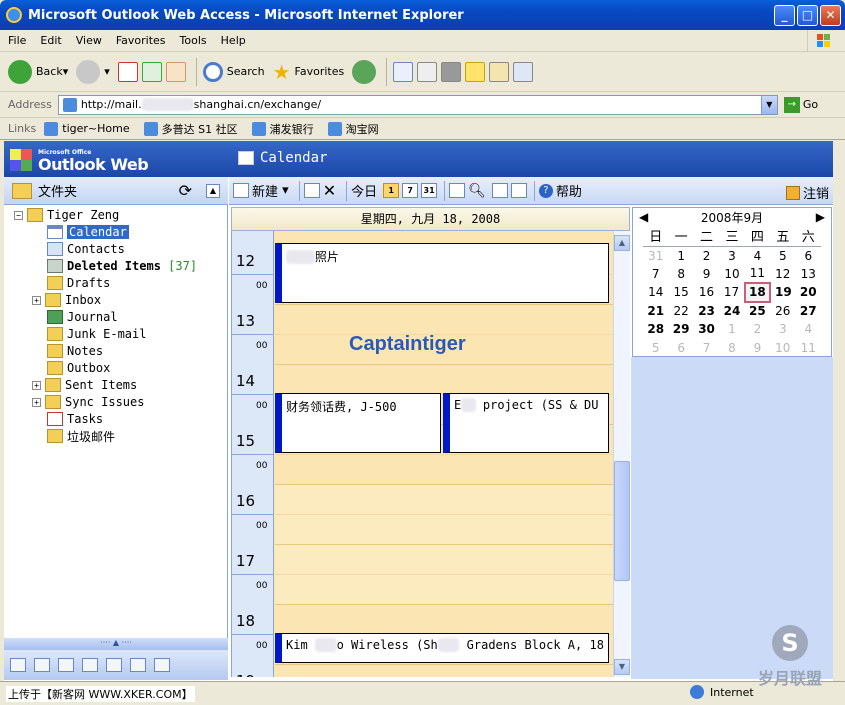 Image resolution: width=845 pixels, height=705 pixels. What do you see at coordinates (17, 40) in the screenshot?
I see `menu-file: File` at bounding box center [17, 40].